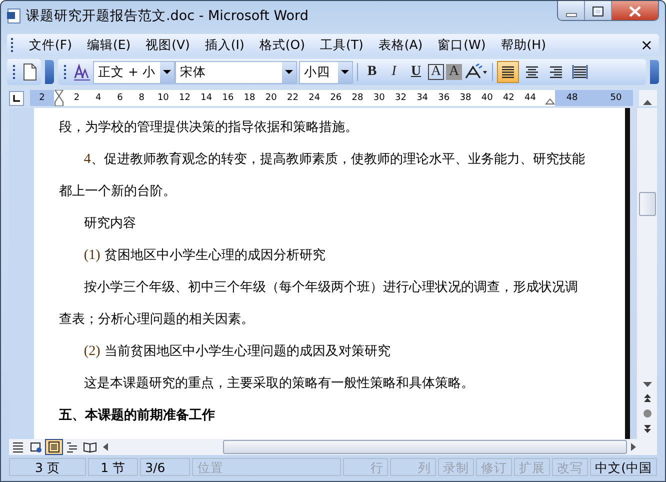 Image resolution: width=666 pixels, height=482 pixels. I want to click on menu-item: 视图(V), so click(168, 45).